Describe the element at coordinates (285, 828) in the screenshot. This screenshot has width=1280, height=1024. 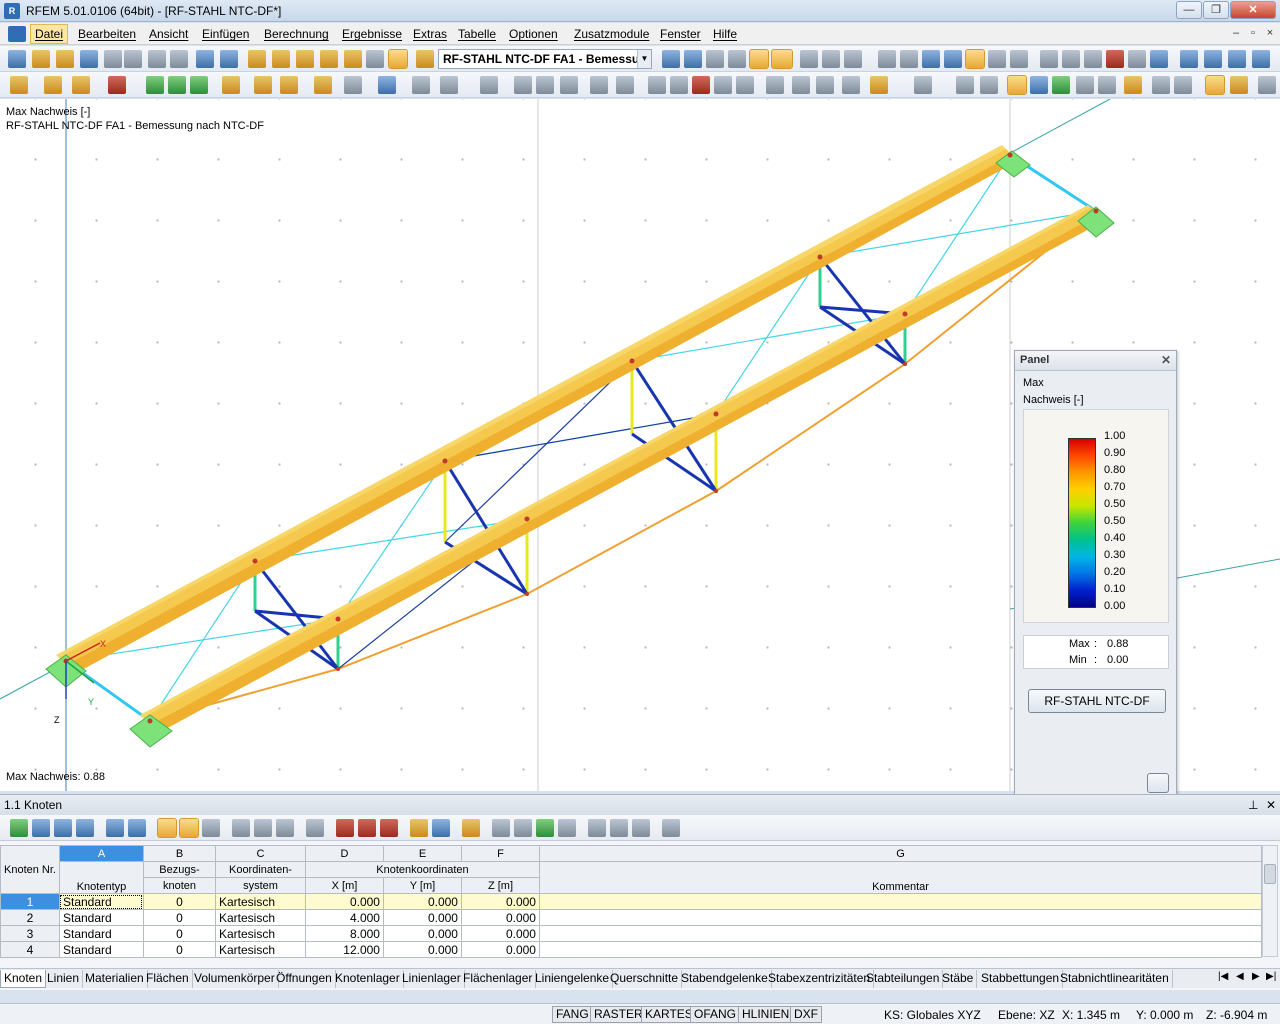
I see `table-unsort-icon` at that location.